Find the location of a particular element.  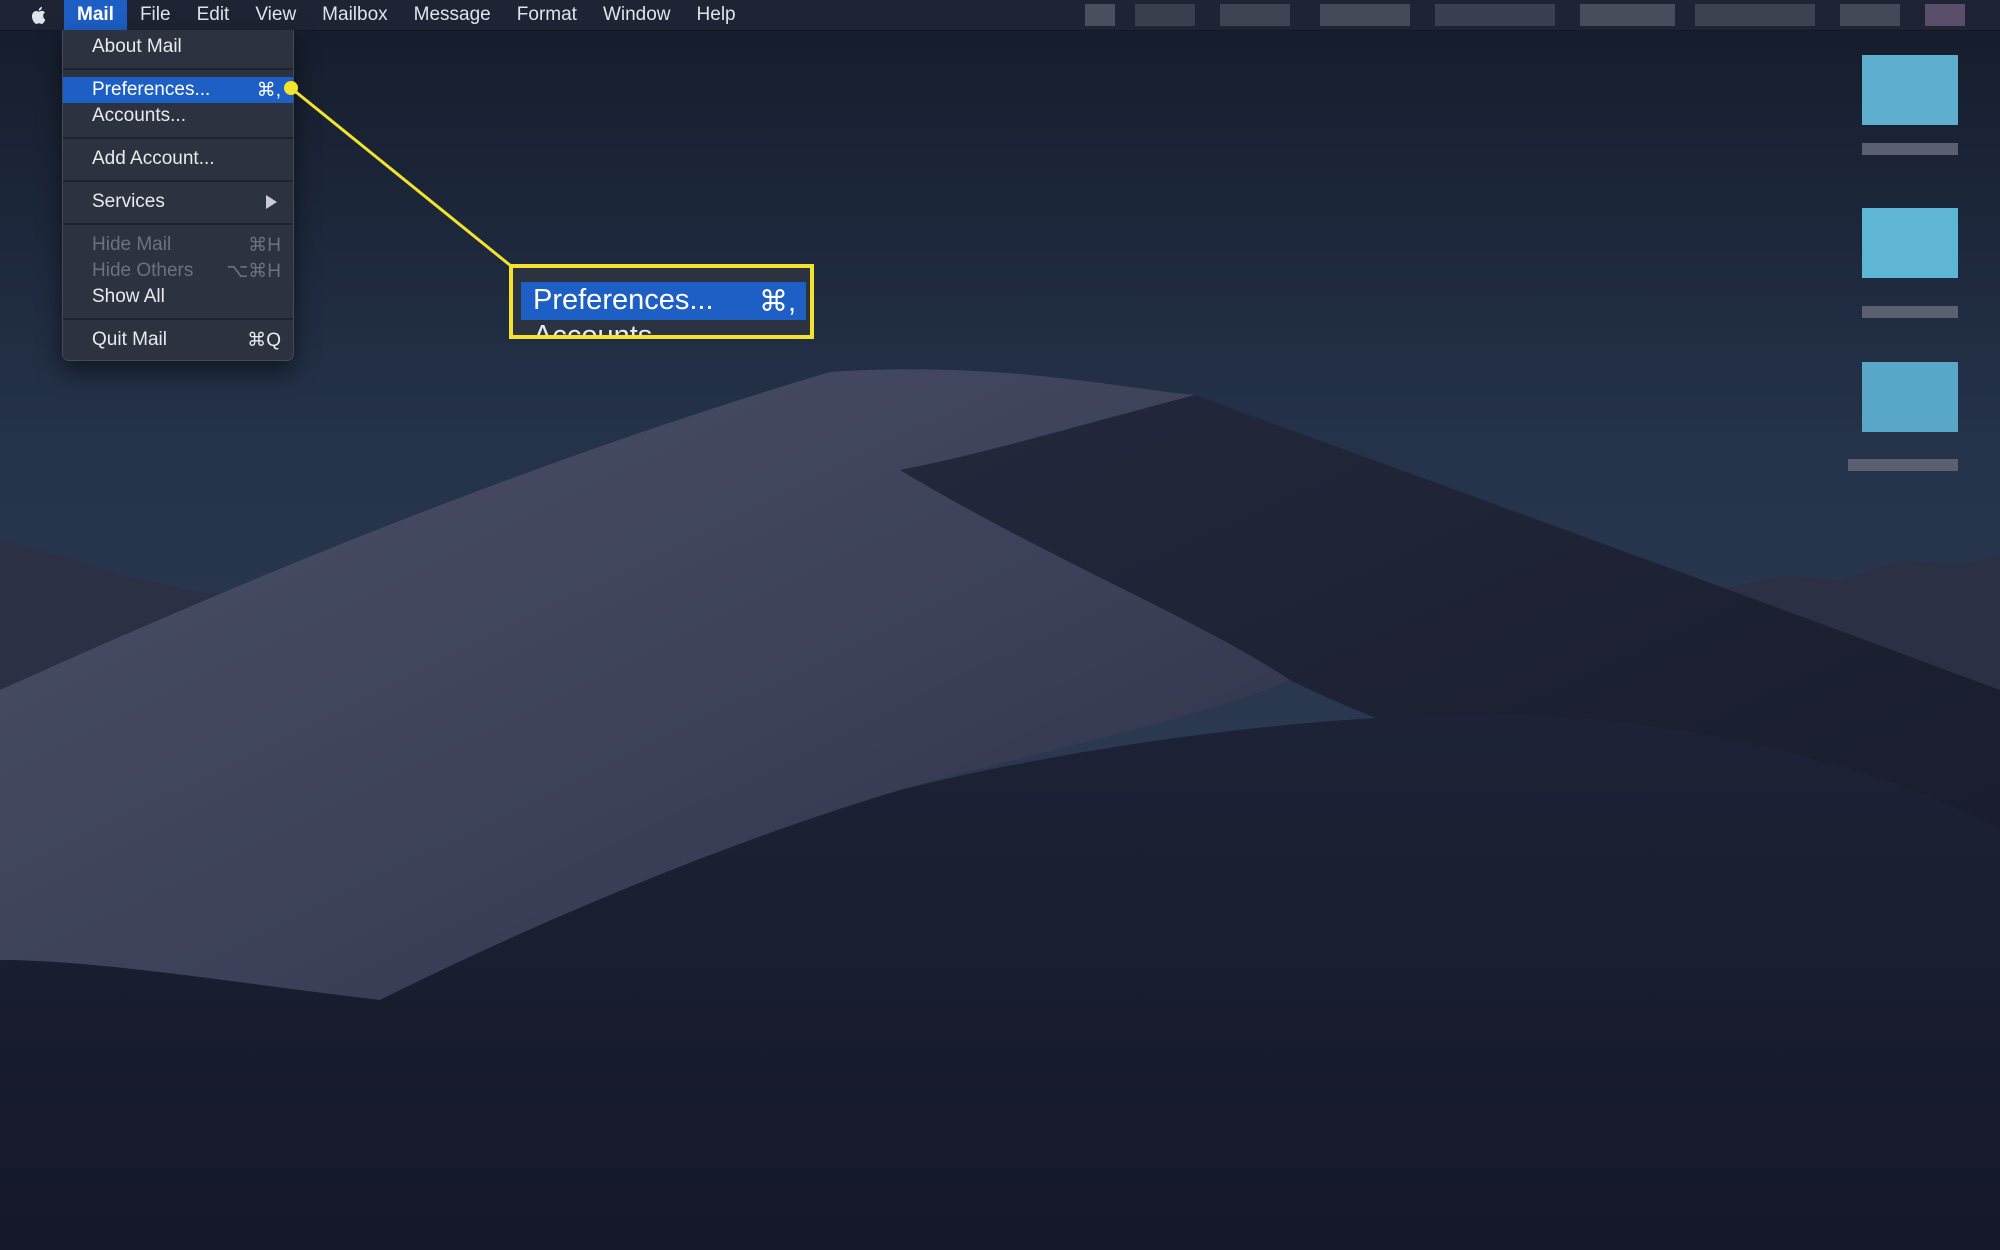

menu-item-label: Services is located at coordinates (128, 201).